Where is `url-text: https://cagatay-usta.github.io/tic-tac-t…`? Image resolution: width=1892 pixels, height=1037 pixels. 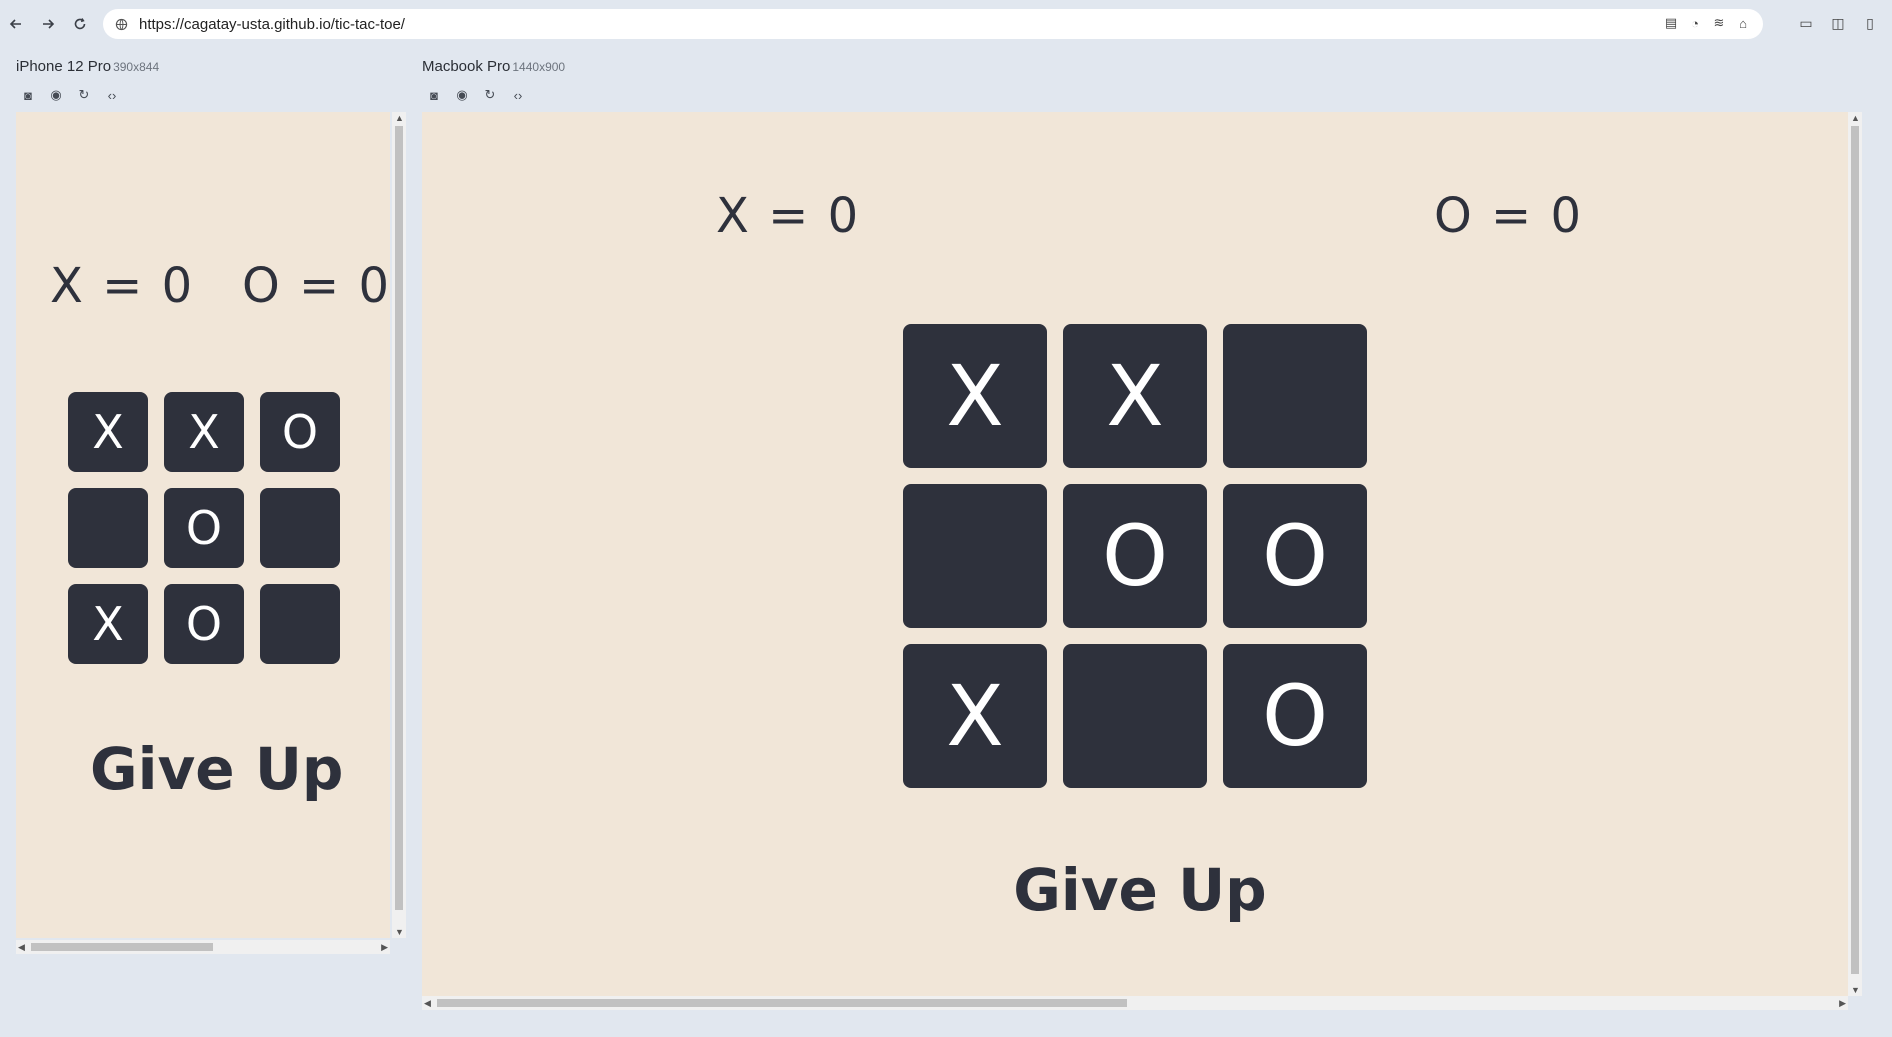 url-text: https://cagatay-usta.github.io/tic-tac-t… is located at coordinates (272, 24).